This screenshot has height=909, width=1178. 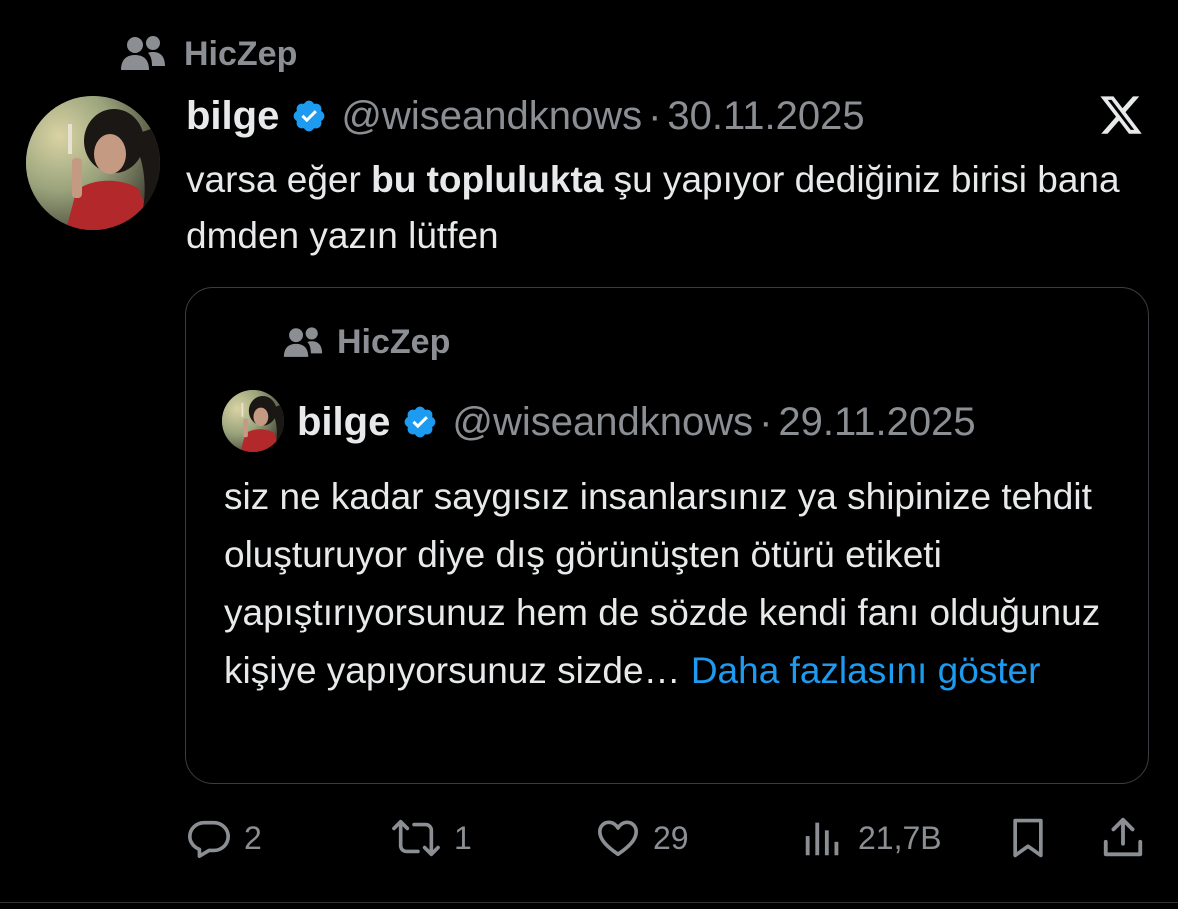 I want to click on show-more-link: Daha fazlasını göster, so click(x=866, y=670).